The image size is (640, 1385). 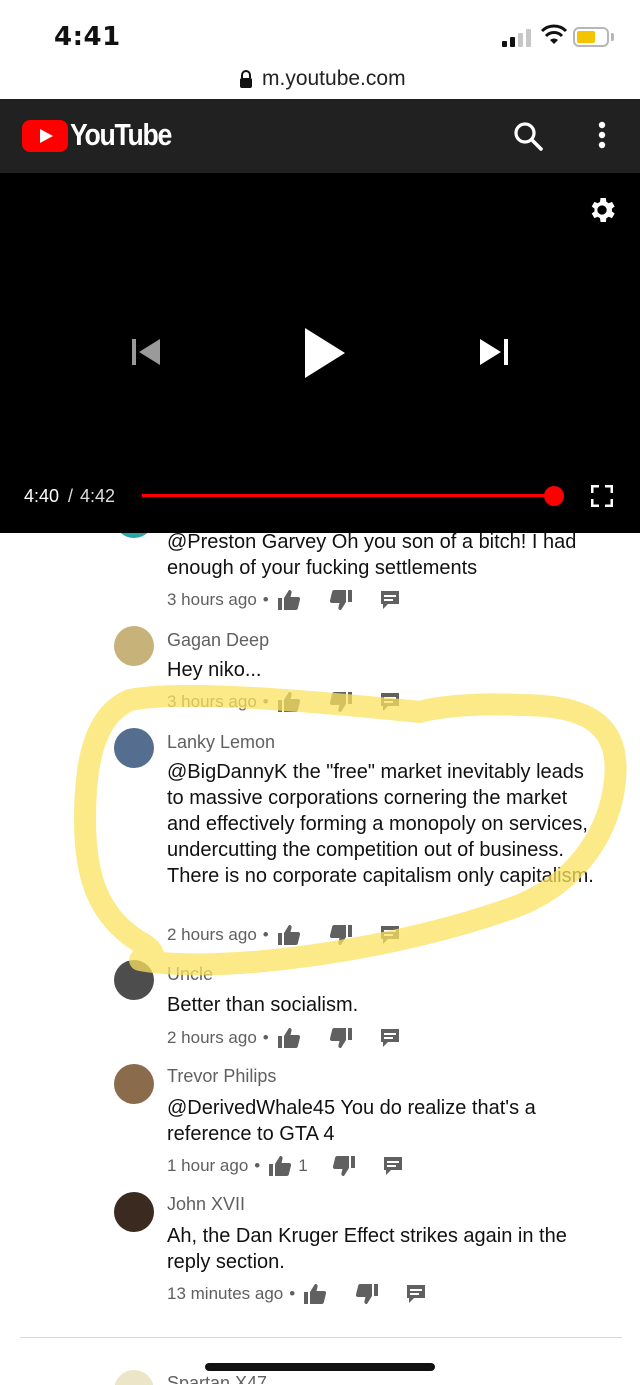 I want to click on status-bar: 4:41, so click(x=320, y=31).